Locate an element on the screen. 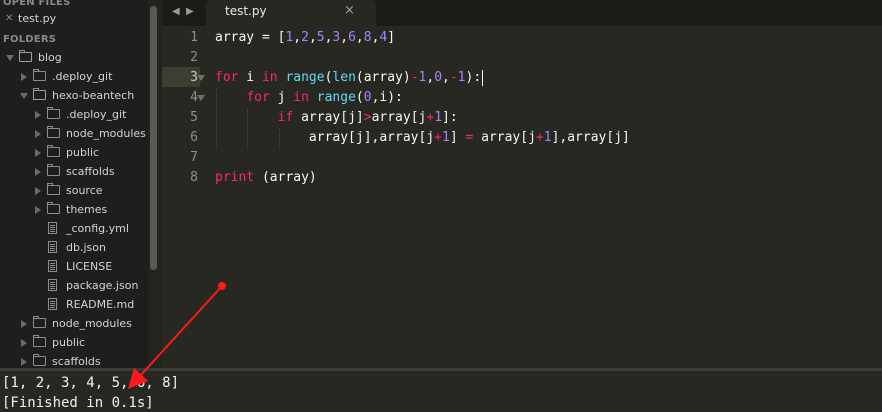 The image size is (882, 412). folder-item: source is located at coordinates (74, 190).